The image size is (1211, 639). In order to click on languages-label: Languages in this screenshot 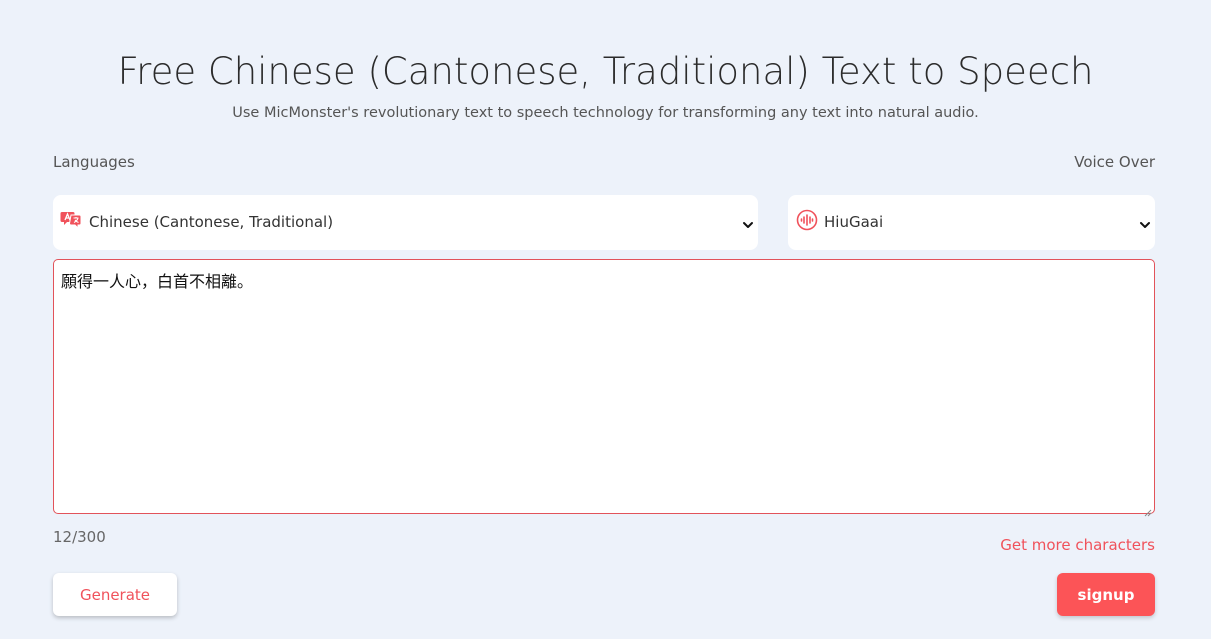, I will do `click(94, 162)`.